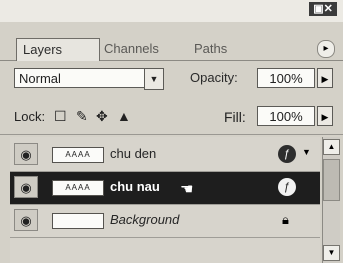 The width and height of the screenshot is (343, 263). What do you see at coordinates (214, 77) in the screenshot?
I see `opacity-label: Opacity:` at bounding box center [214, 77].